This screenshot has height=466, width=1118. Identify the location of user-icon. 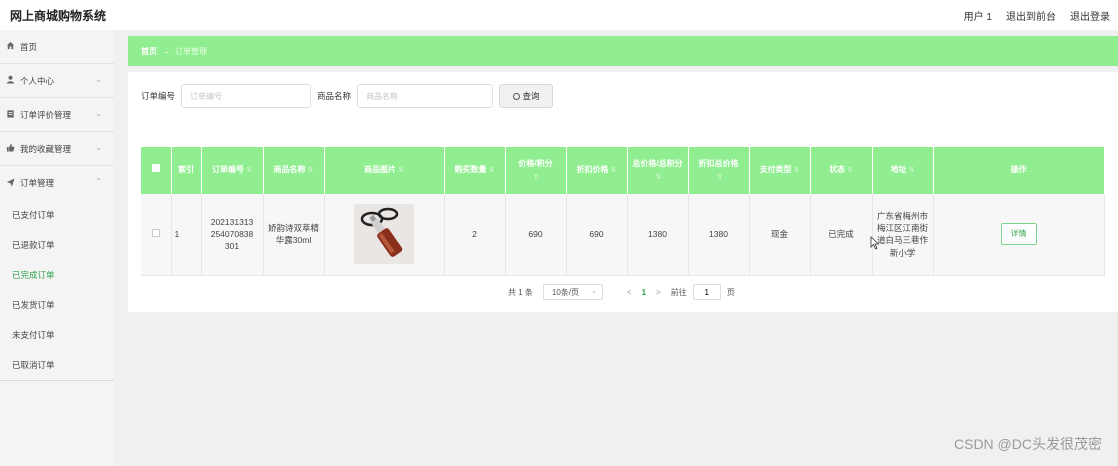
(10, 80).